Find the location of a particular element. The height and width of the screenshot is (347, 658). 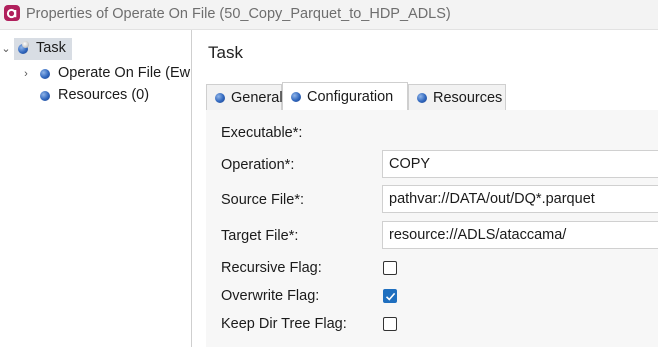

tab-bar: General Configuration Resources is located at coordinates (432, 96).